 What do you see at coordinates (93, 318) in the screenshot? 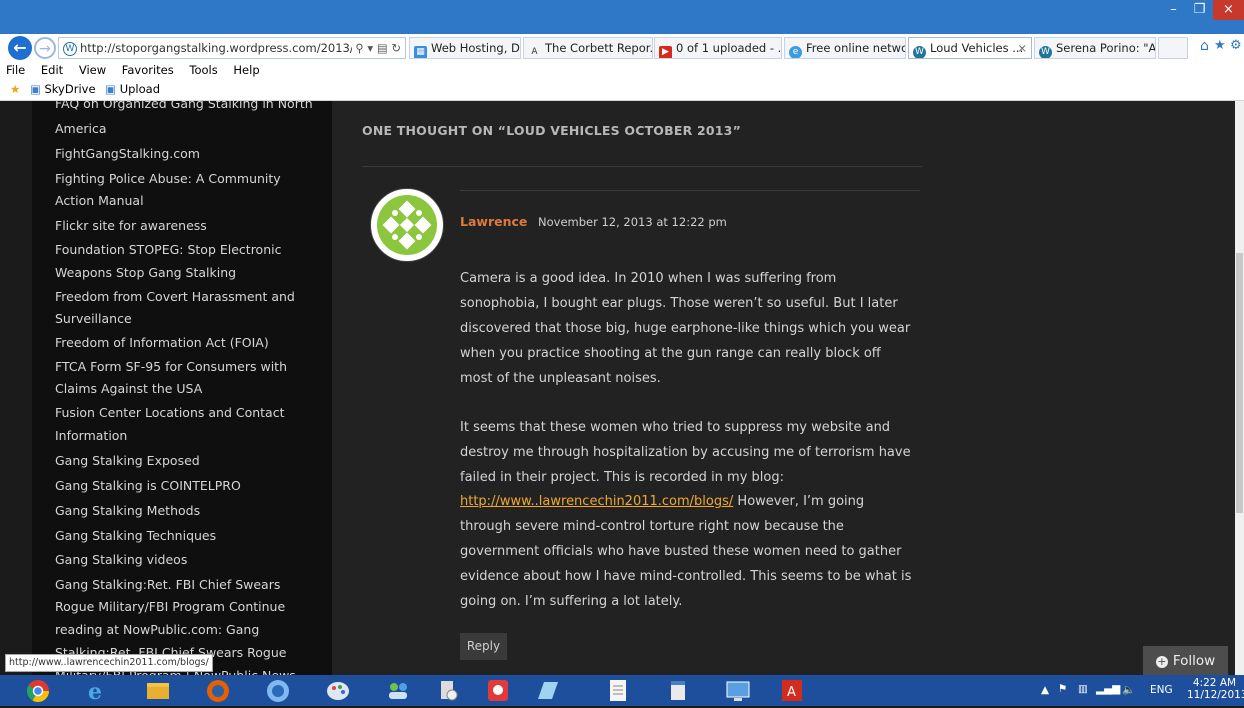
I see `sidebar-link: Surveillance` at bounding box center [93, 318].